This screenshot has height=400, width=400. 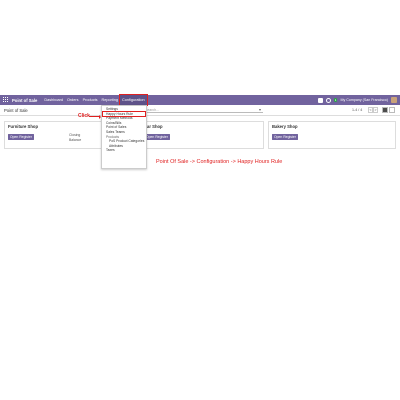 I want to click on breadcrumb: Point of Sale, so click(x=16, y=110).